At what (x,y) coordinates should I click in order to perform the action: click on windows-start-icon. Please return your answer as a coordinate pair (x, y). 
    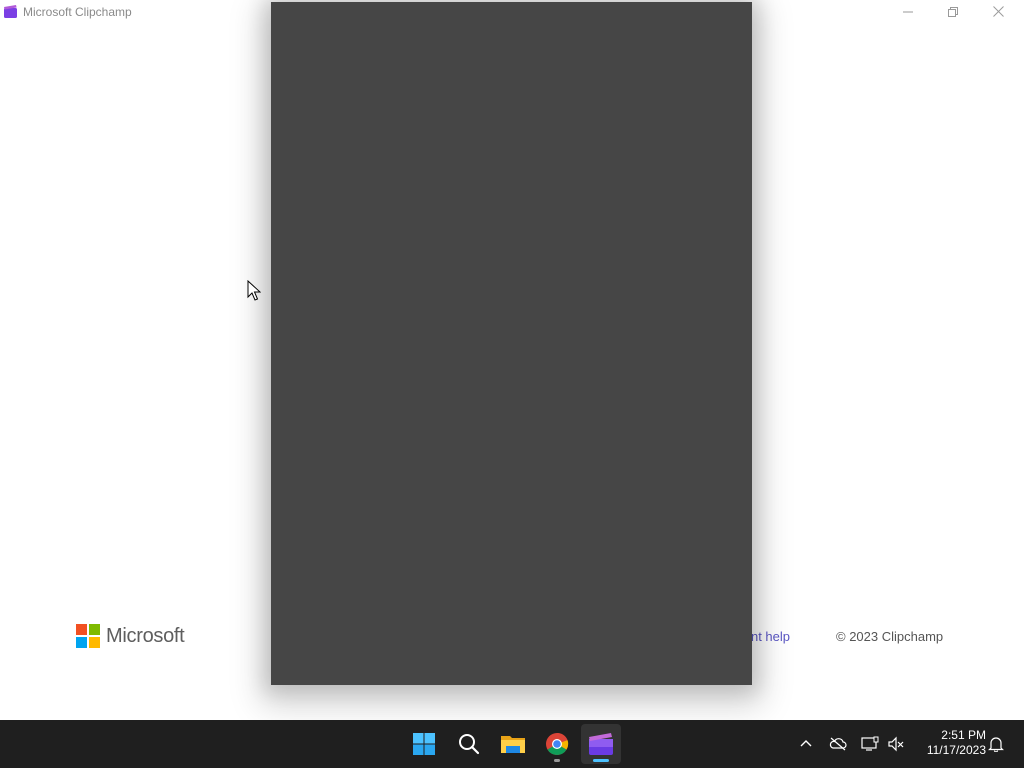
    Looking at the image, I should click on (424, 744).